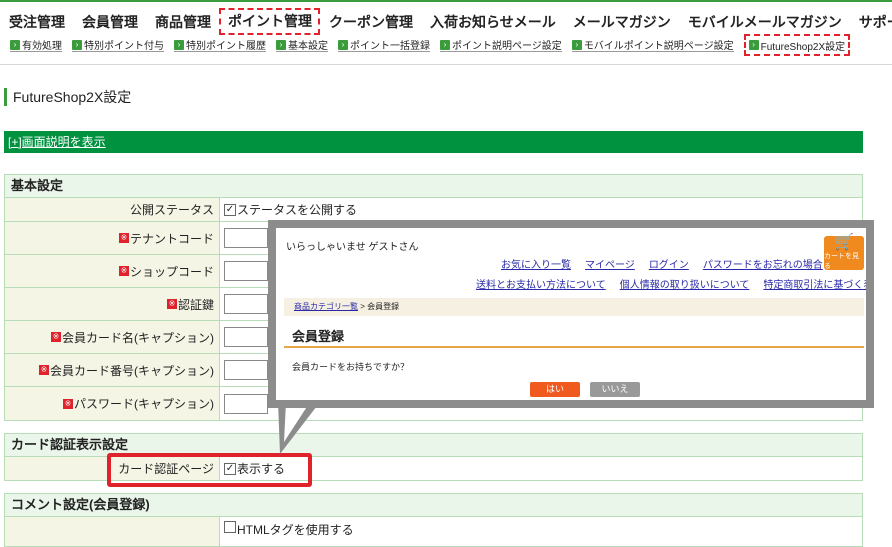  What do you see at coordinates (555, 389) in the screenshot?
I see `yes-button: はい` at bounding box center [555, 389].